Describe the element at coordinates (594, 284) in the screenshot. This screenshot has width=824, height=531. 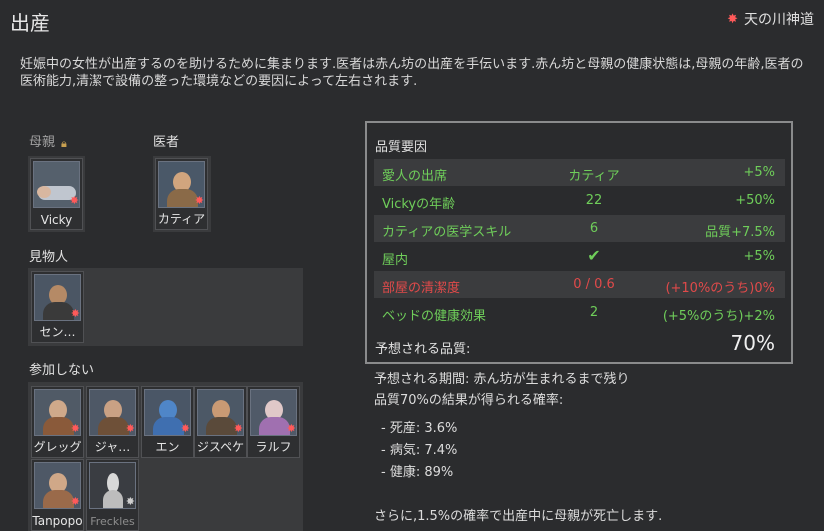
I see `factor-value: 0 / 0.6` at that location.